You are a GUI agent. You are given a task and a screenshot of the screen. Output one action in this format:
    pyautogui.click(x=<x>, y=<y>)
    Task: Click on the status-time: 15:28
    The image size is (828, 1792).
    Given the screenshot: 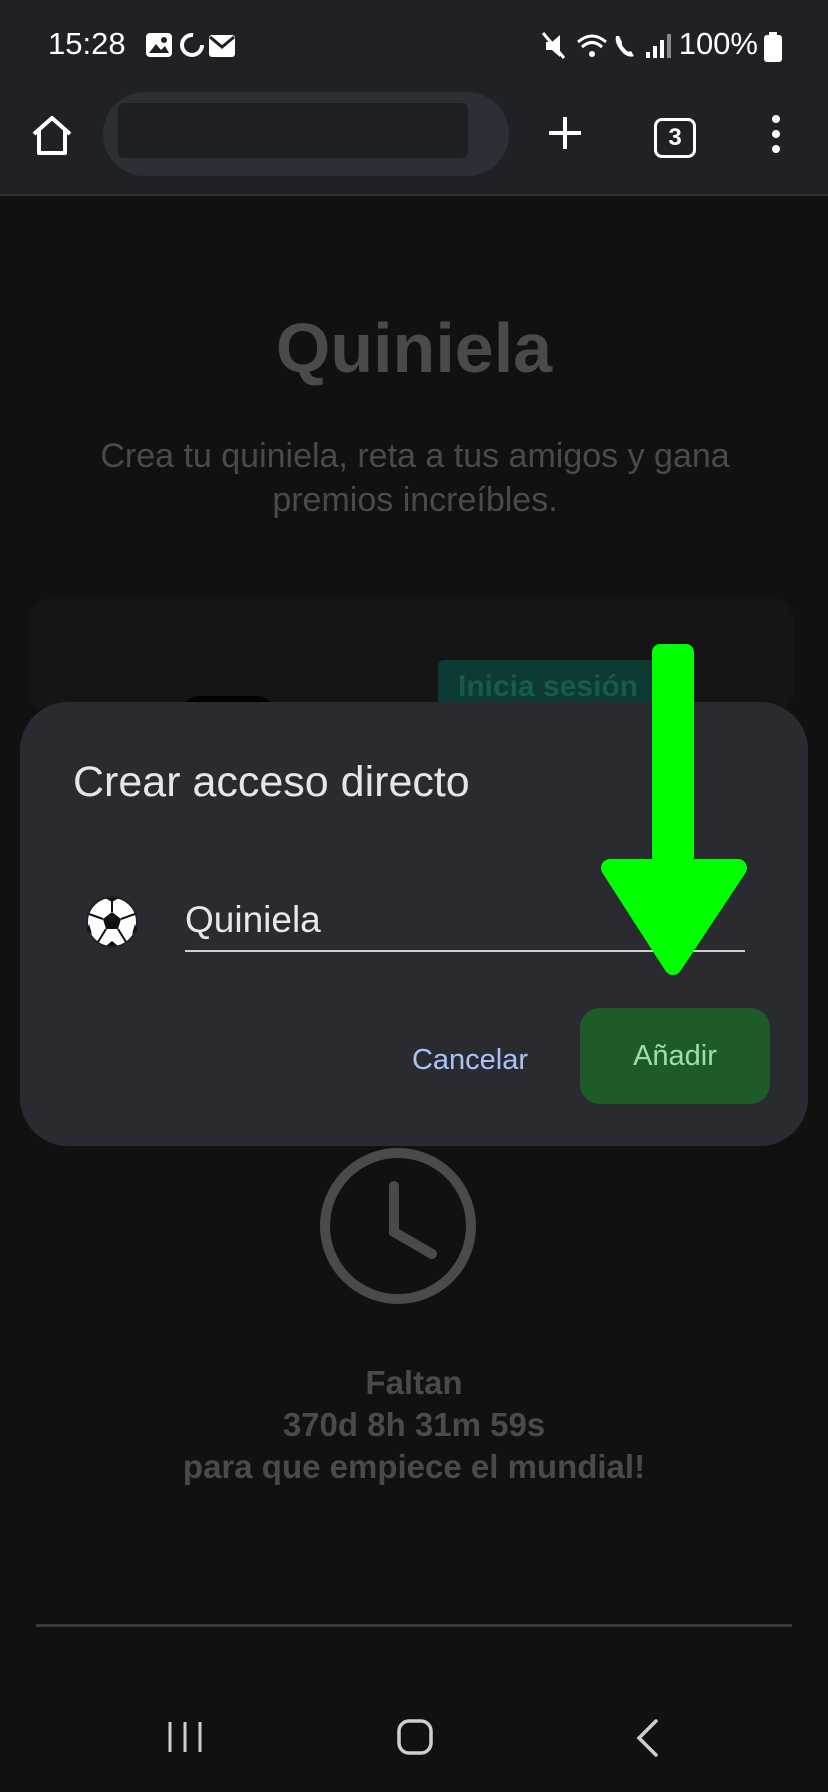 What is the action you would take?
    pyautogui.click(x=87, y=43)
    